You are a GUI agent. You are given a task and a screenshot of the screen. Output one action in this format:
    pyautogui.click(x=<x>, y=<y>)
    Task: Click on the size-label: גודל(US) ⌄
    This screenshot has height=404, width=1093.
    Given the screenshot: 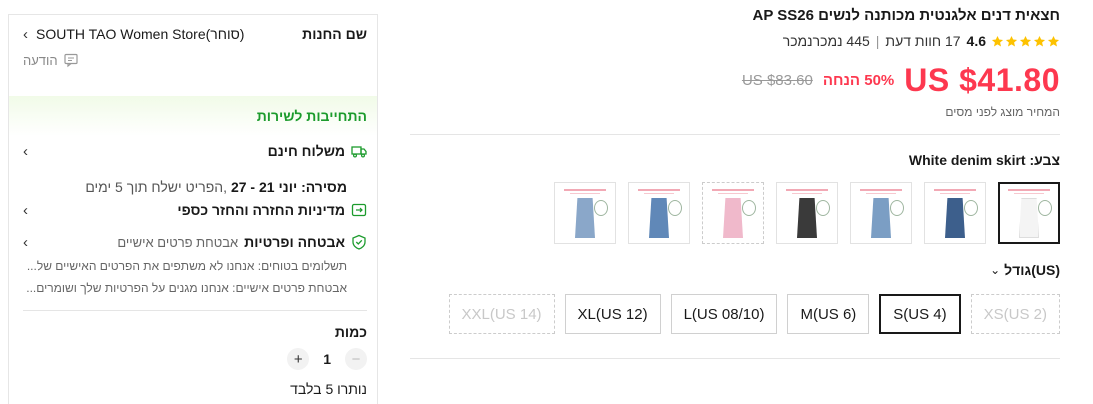 What is the action you would take?
    pyautogui.click(x=1025, y=270)
    